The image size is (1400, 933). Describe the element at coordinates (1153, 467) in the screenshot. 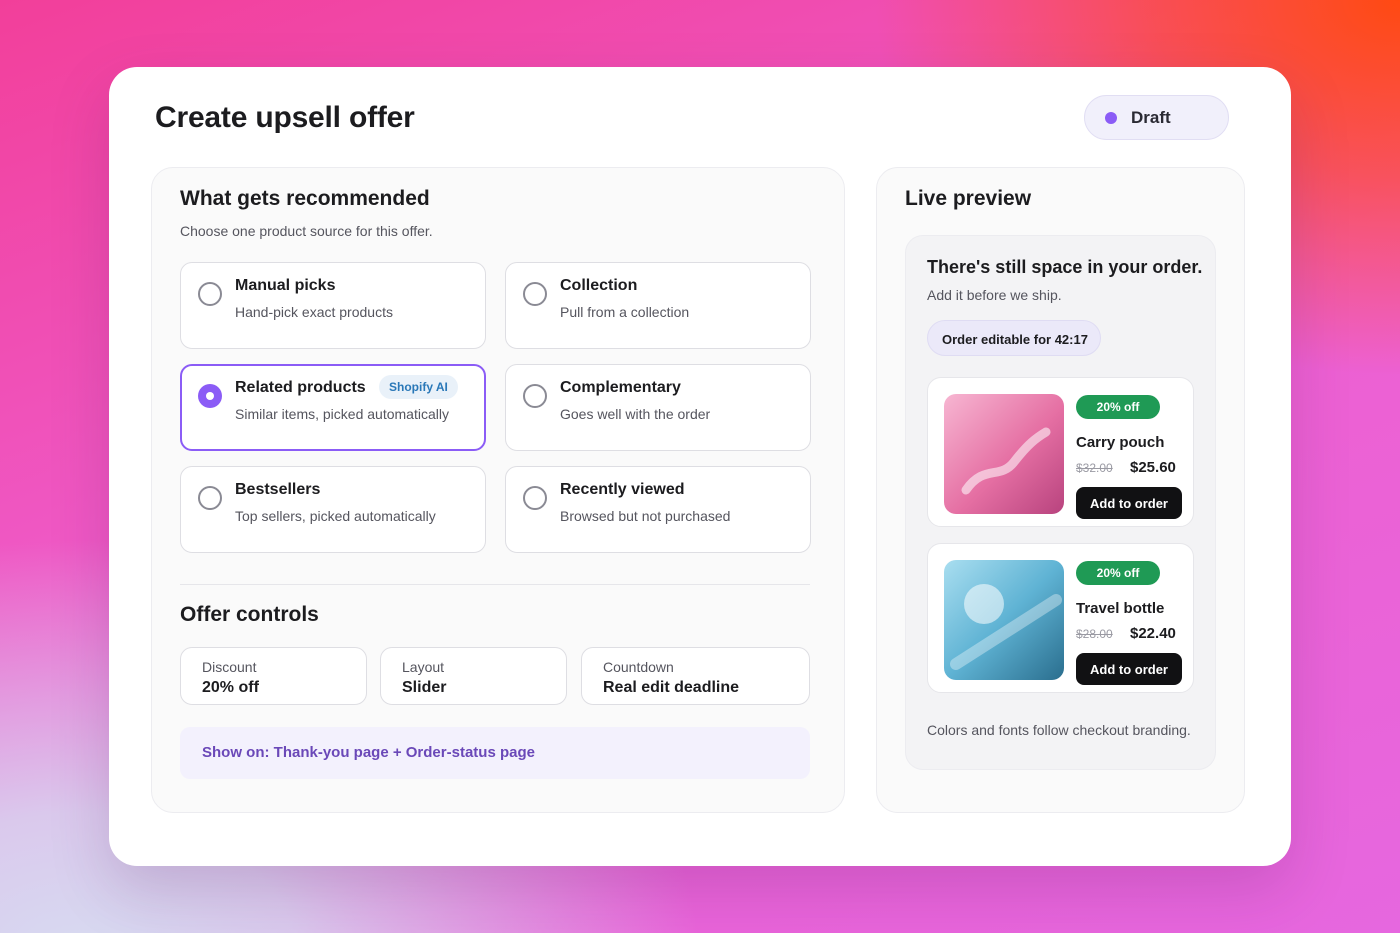

I see `sale-price: $25.60` at that location.